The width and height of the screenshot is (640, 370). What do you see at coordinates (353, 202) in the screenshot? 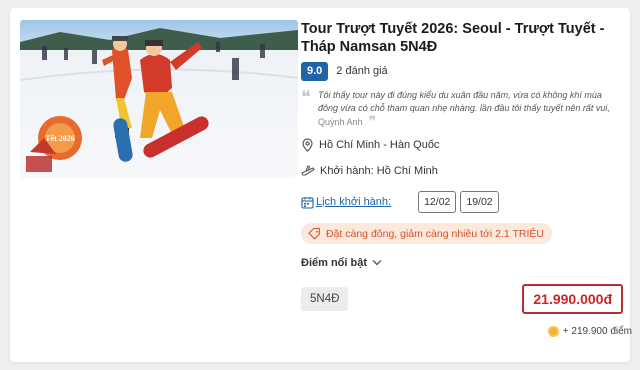
I see `schedule-link: Lịch khởi hành:` at bounding box center [353, 202].